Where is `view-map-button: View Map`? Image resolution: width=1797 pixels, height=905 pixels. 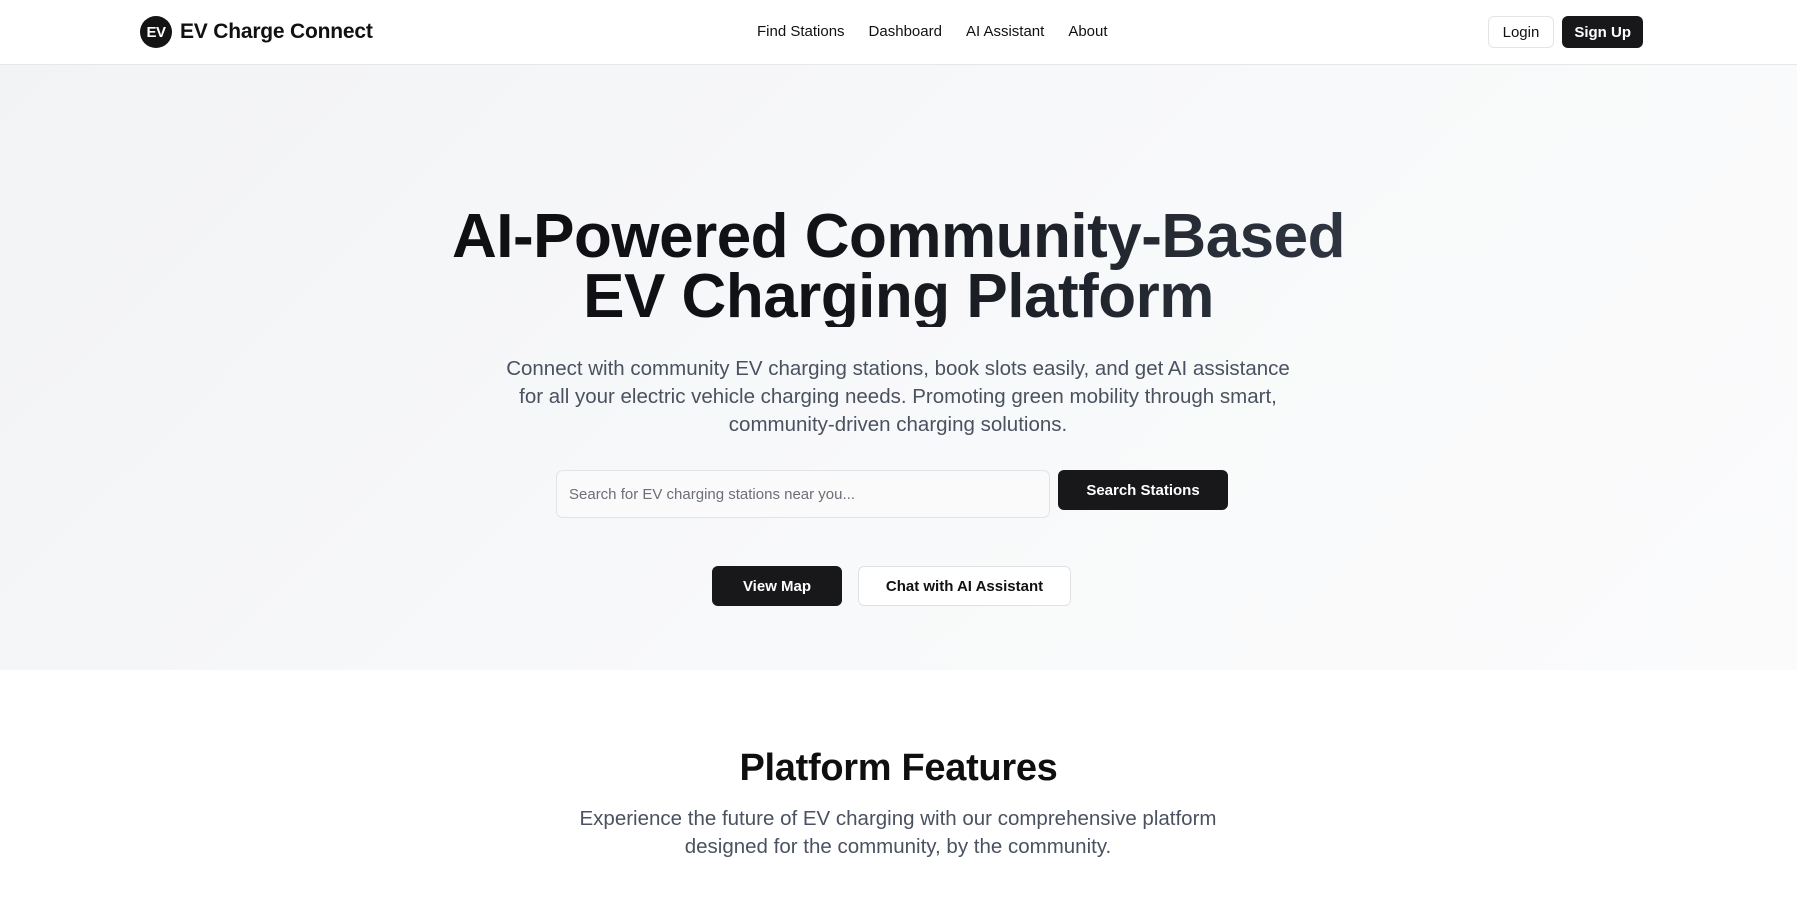 view-map-button: View Map is located at coordinates (777, 586).